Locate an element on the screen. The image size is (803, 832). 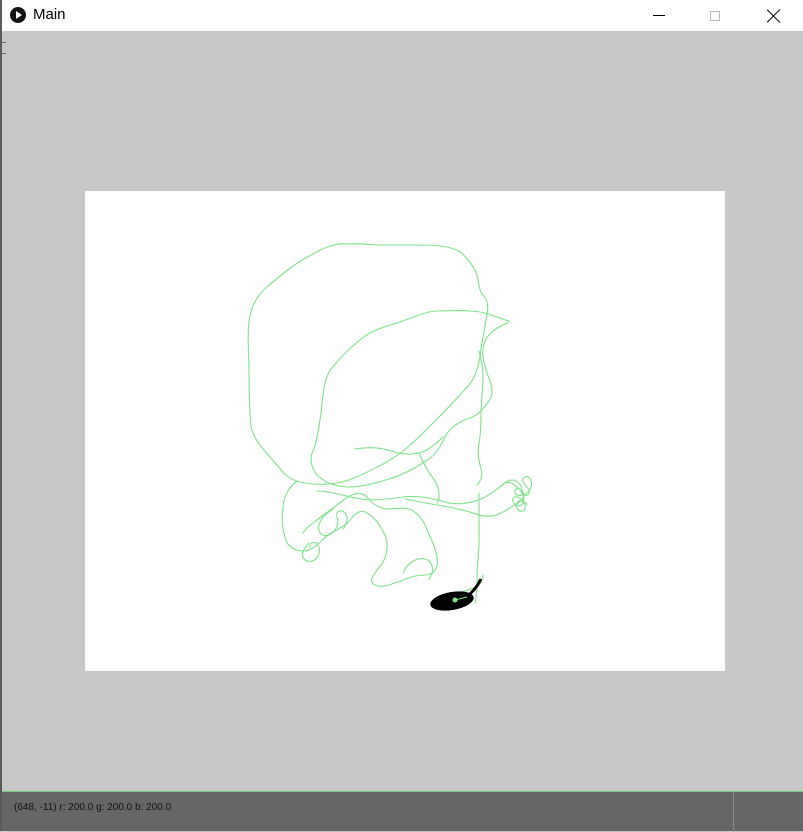
window-title: Main is located at coordinates (49, 14).